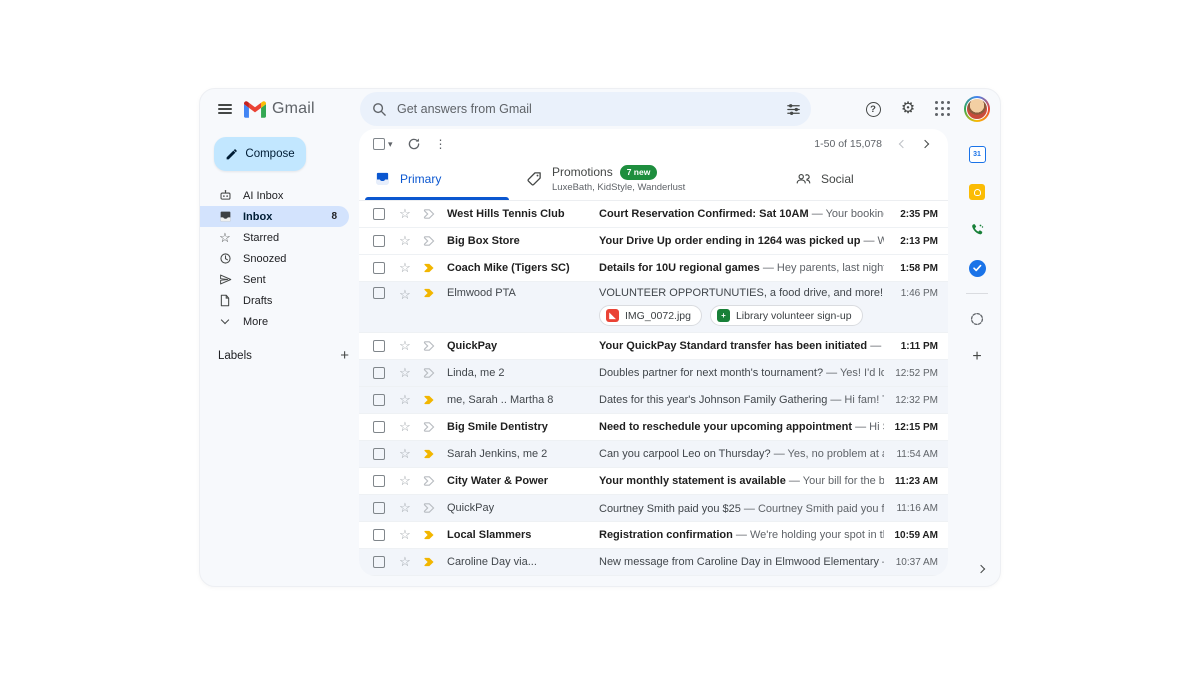  I want to click on tab-social: Social, so click(841, 178).